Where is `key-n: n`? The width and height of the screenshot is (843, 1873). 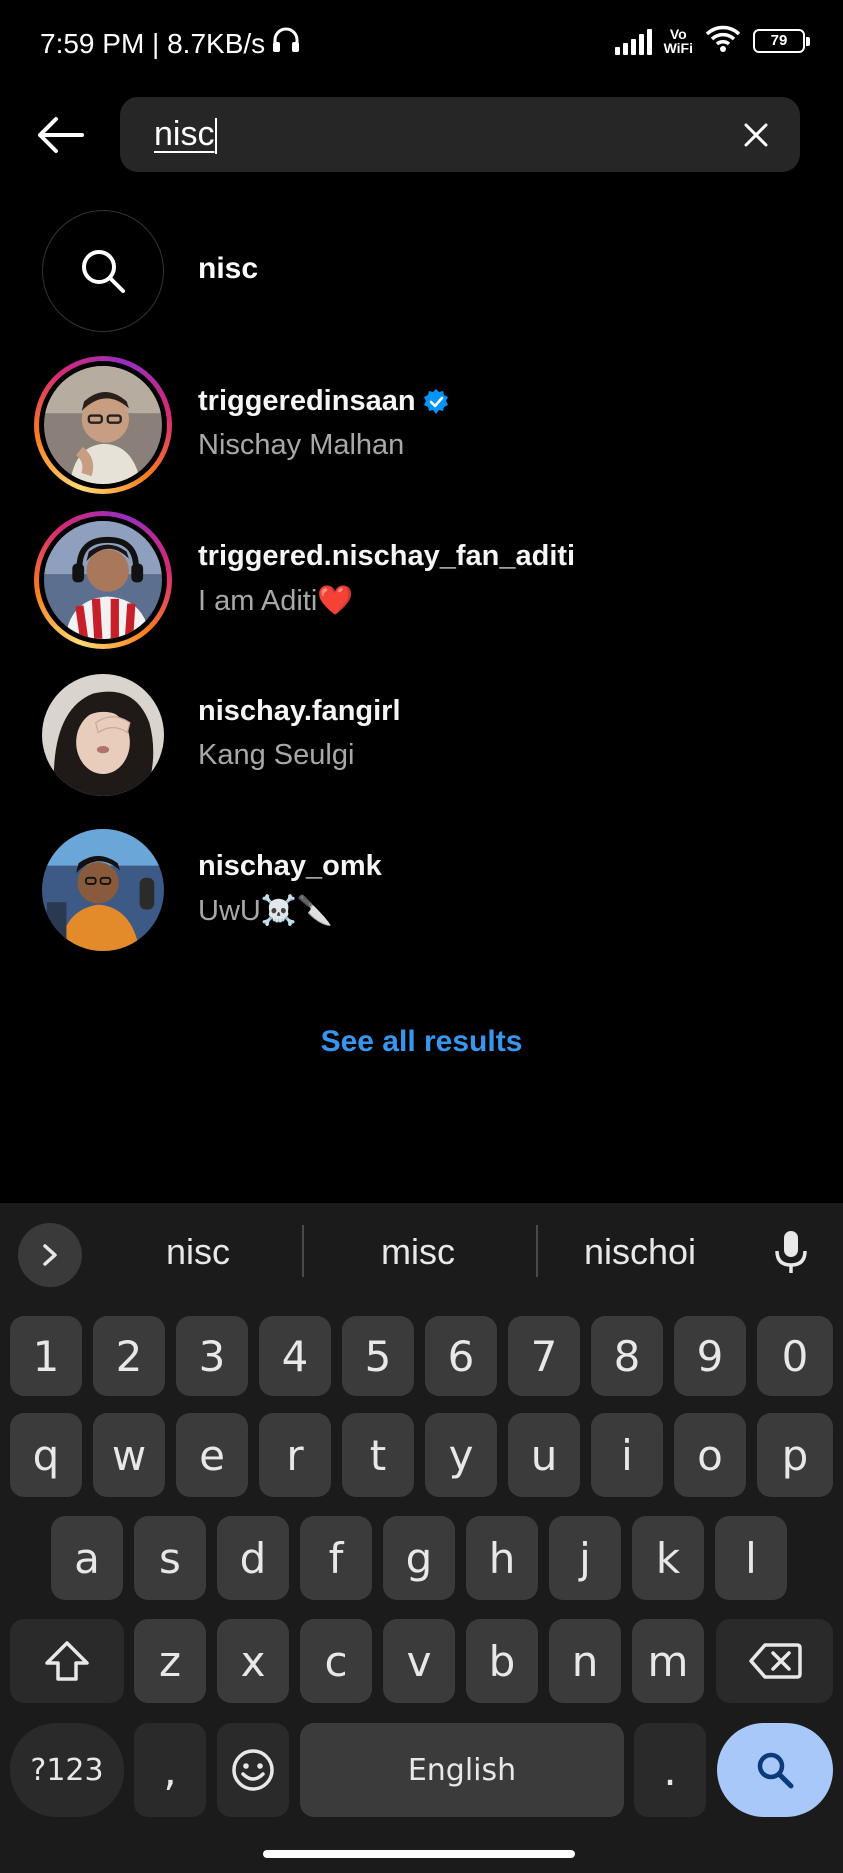
key-n: n is located at coordinates (585, 1661).